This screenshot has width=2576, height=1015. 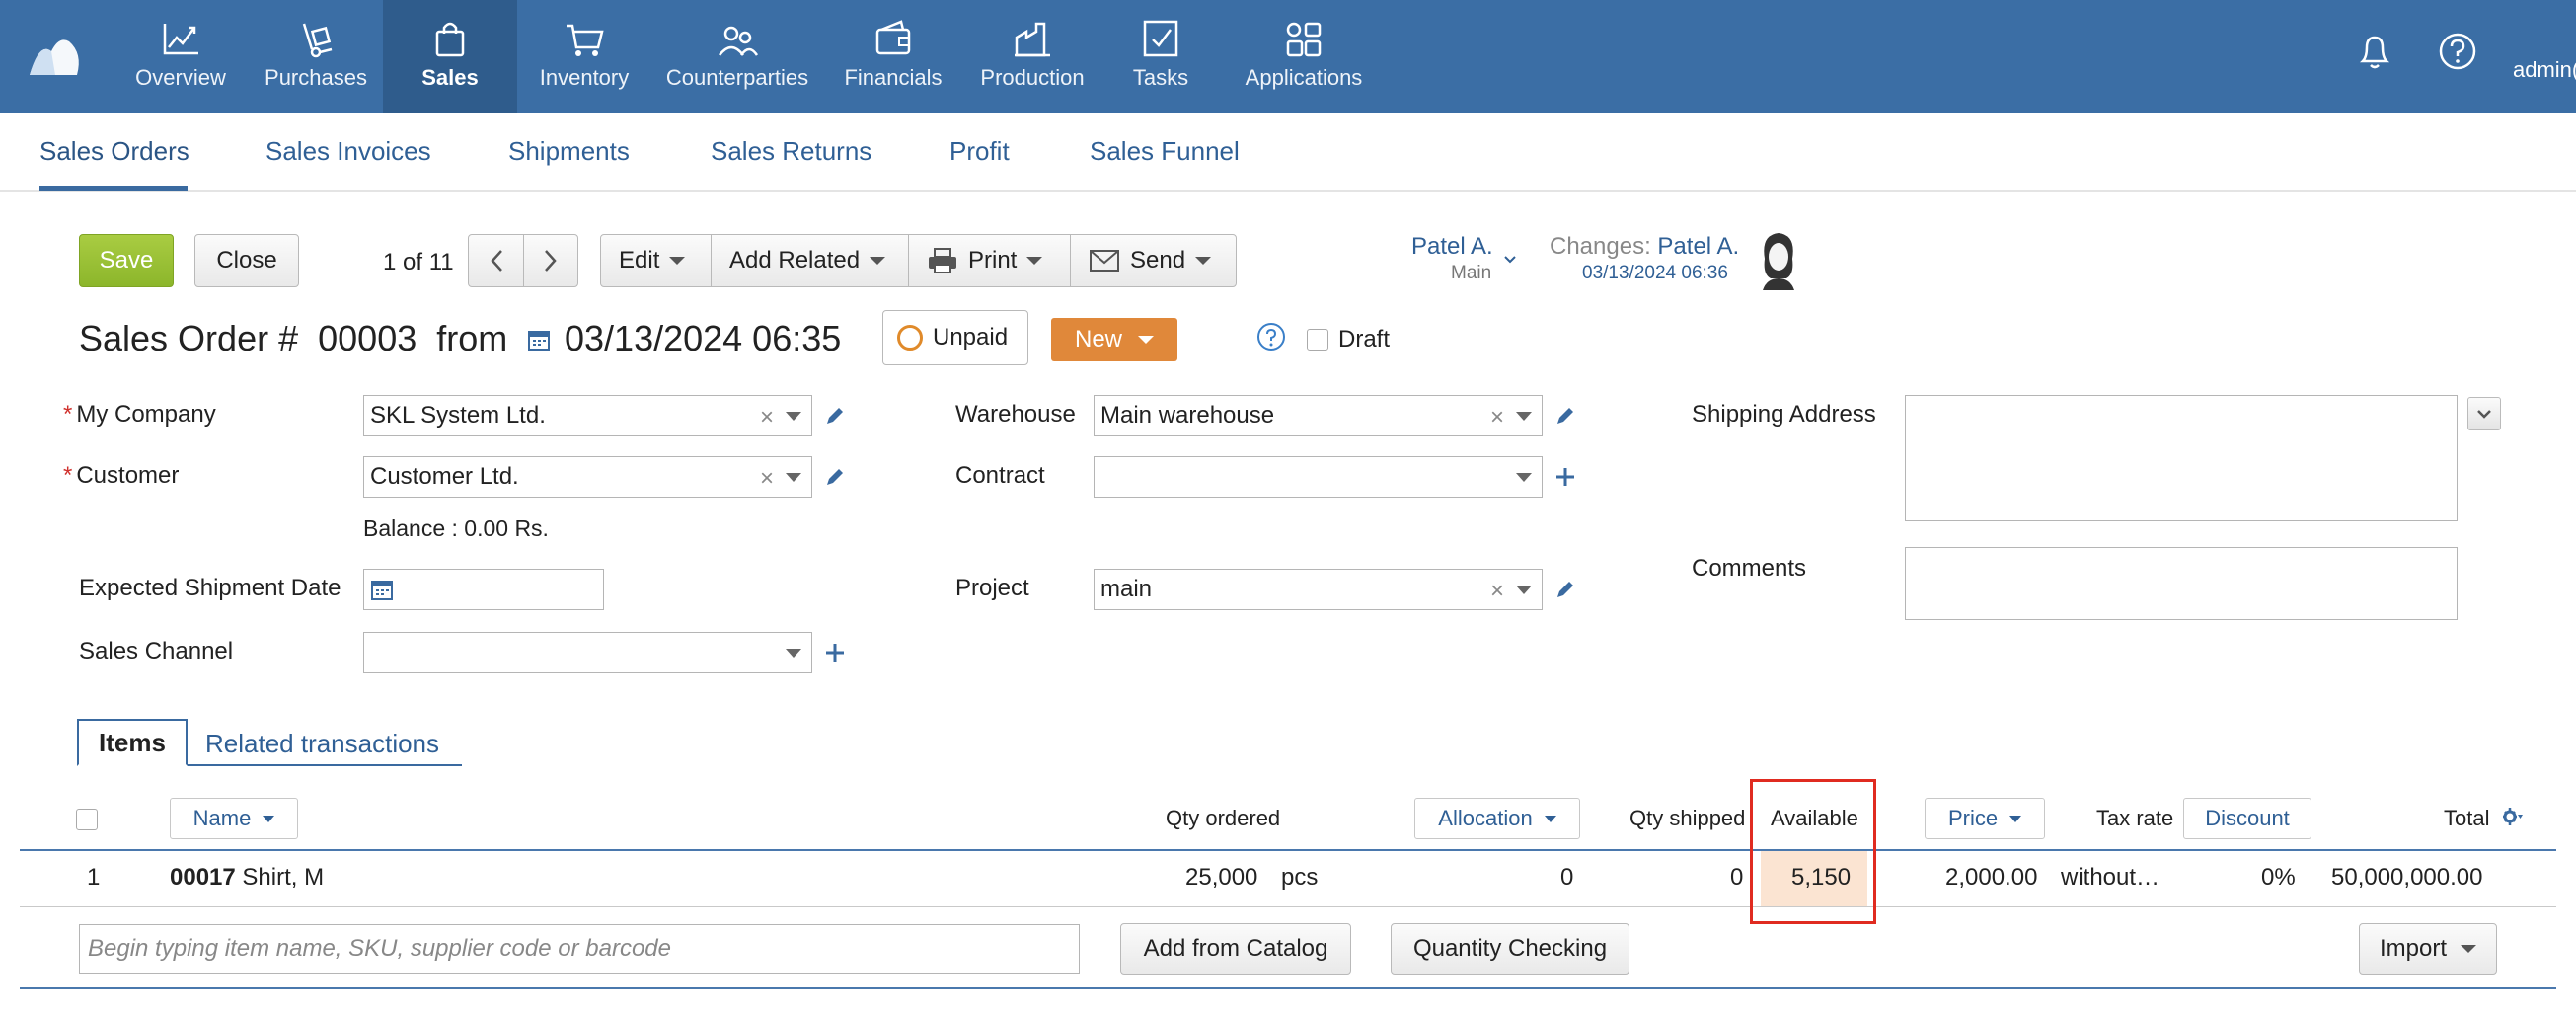 What do you see at coordinates (1318, 415) in the screenshot?
I see `warehouse-field: Main warehouse ×` at bounding box center [1318, 415].